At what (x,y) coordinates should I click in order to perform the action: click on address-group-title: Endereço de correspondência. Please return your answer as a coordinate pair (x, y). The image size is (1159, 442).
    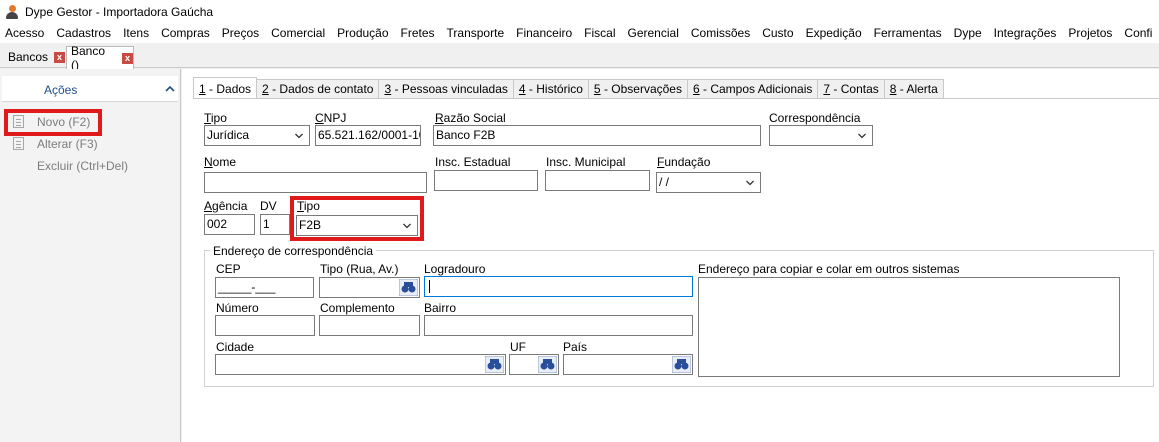
    Looking at the image, I should click on (293, 251).